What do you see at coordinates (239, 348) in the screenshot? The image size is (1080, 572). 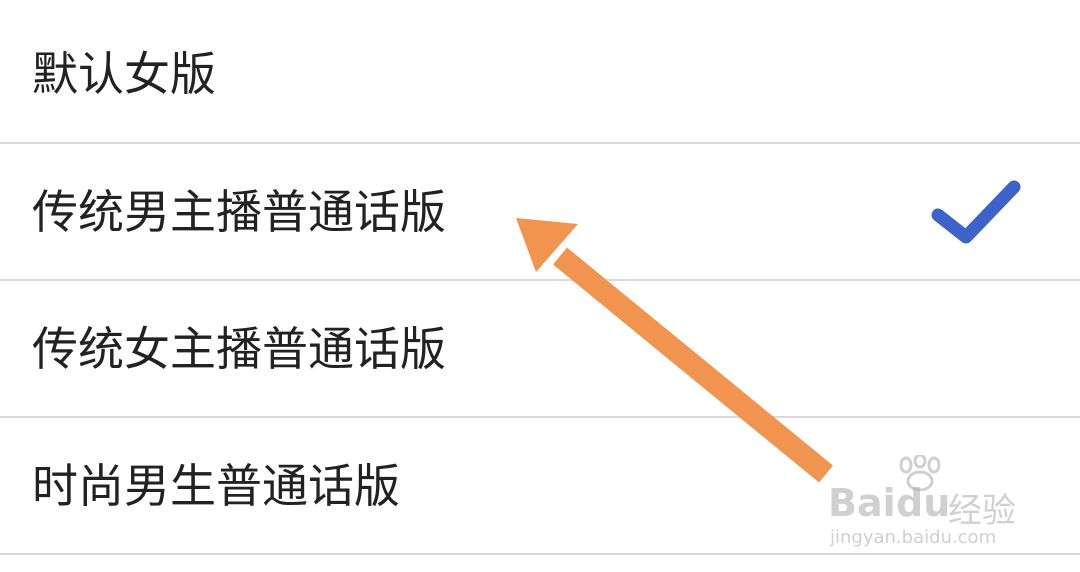 I see `option-label: 传统女主播普通话版` at bounding box center [239, 348].